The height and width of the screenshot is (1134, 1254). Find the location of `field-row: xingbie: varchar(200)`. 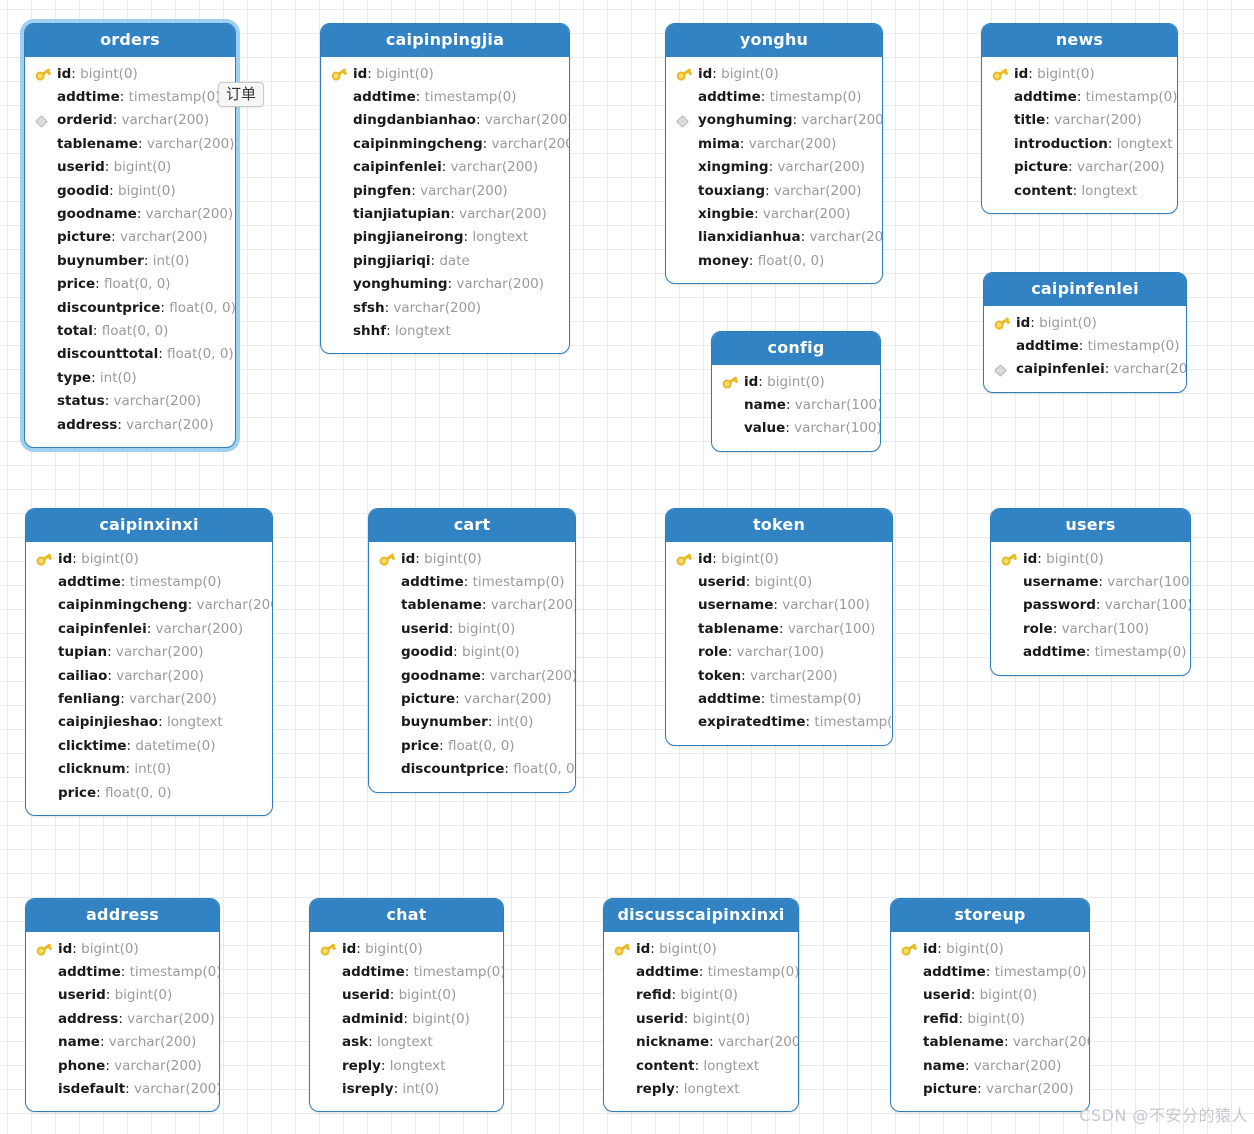

field-row: xingbie: varchar(200) is located at coordinates (774, 214).